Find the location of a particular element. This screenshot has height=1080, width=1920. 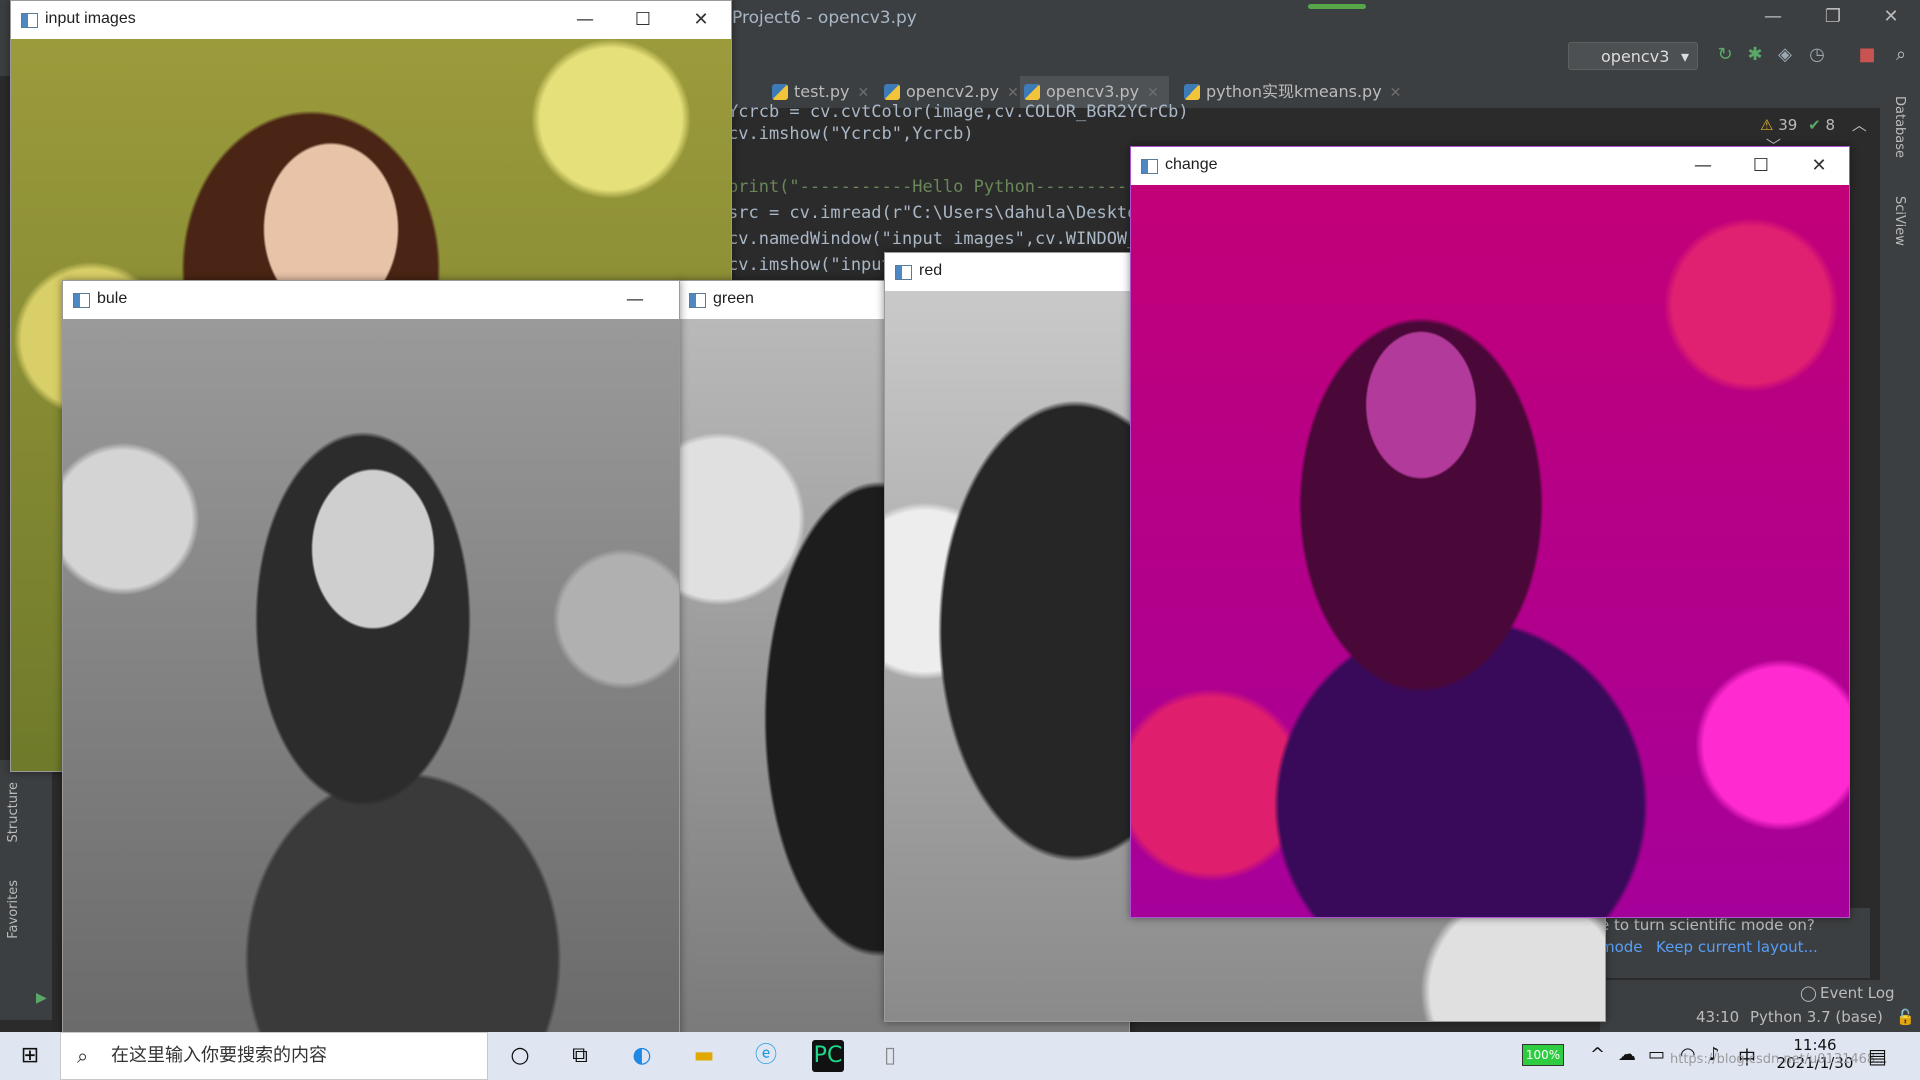

windows-start-icon: ⊞ is located at coordinates (30, 1056).